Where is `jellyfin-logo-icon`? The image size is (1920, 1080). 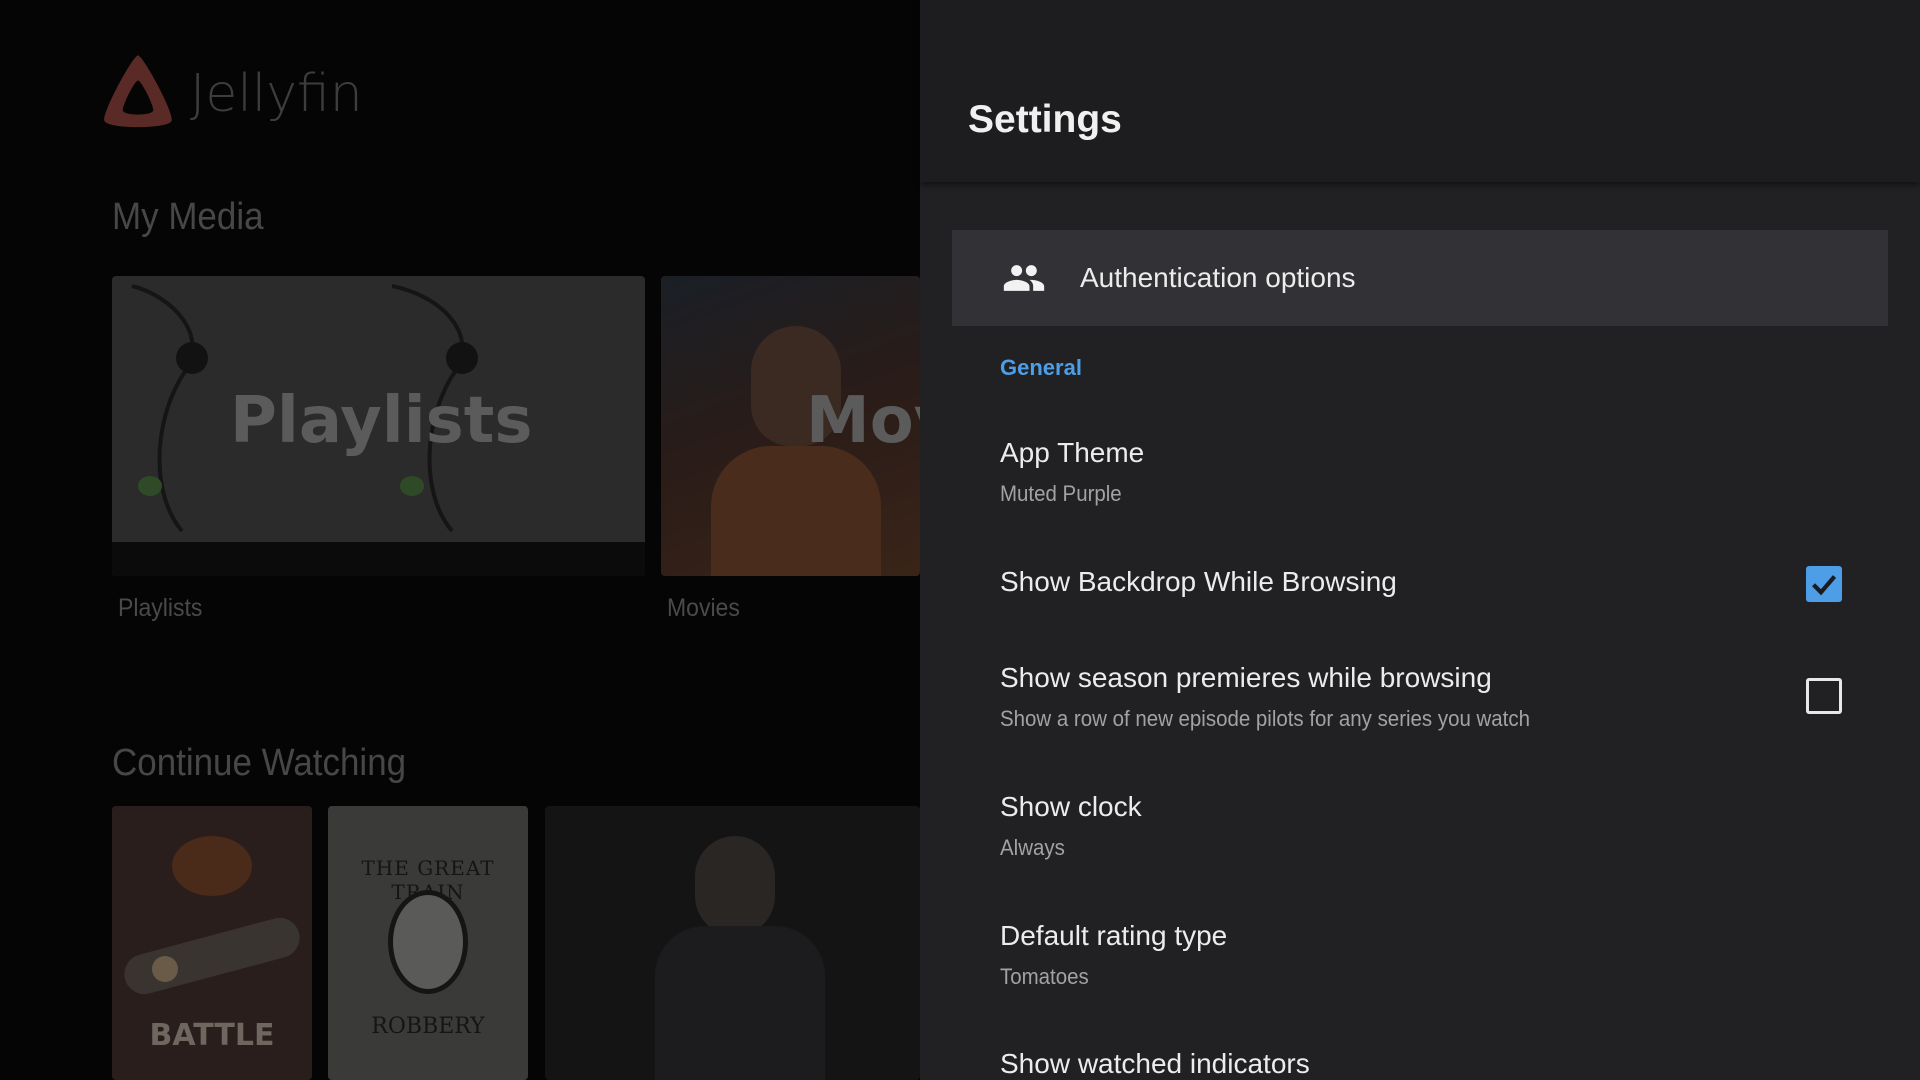 jellyfin-logo-icon is located at coordinates (138, 91).